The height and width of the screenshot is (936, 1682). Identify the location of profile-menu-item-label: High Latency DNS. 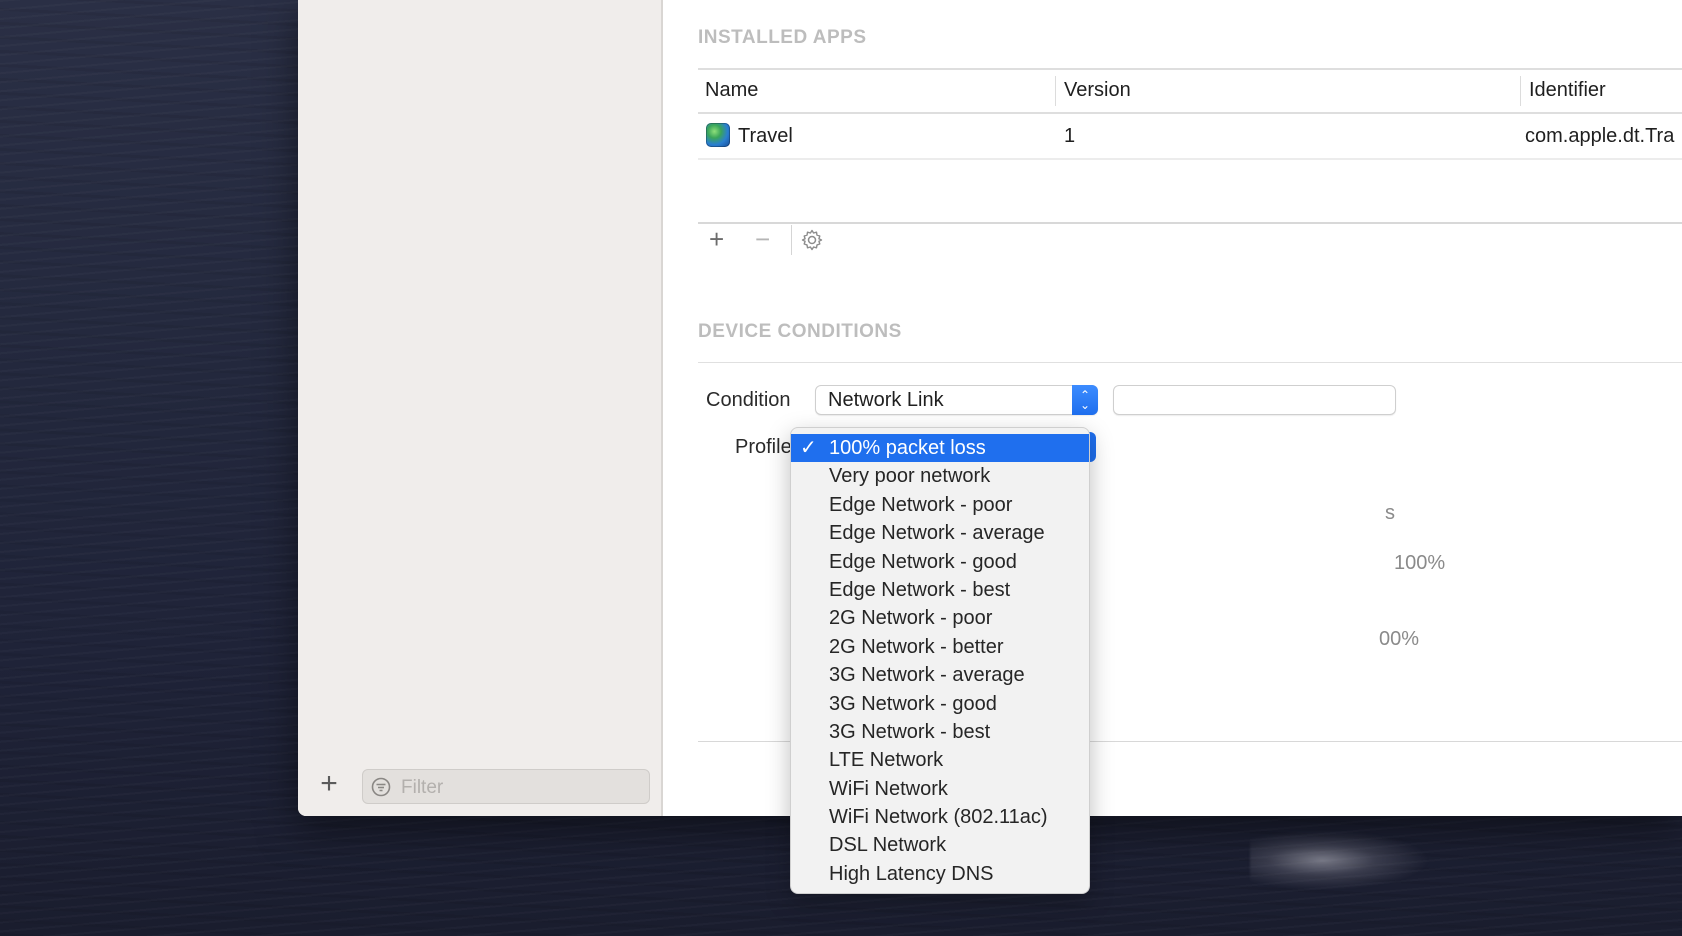
(911, 873).